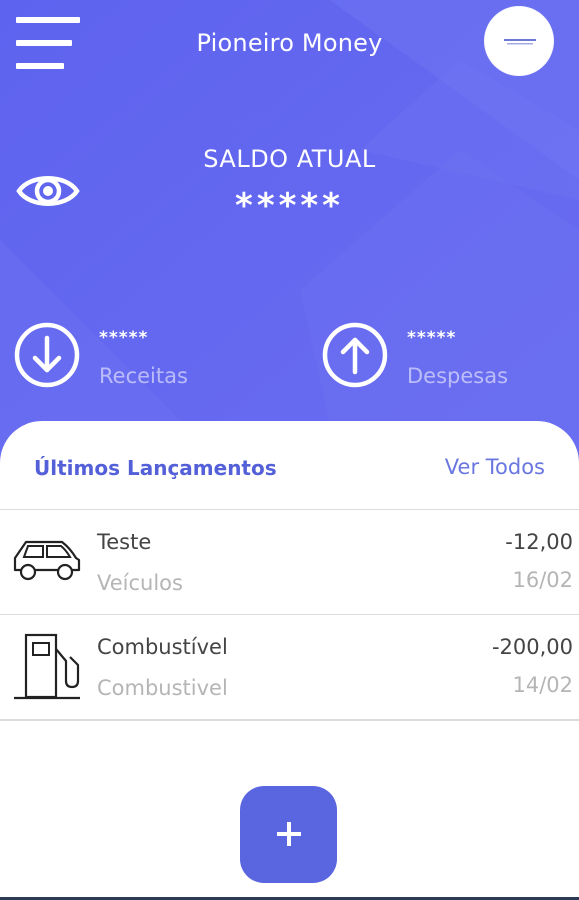  I want to click on transaction-row: Combustível Combustivel -200,00 14/02, so click(289, 666).